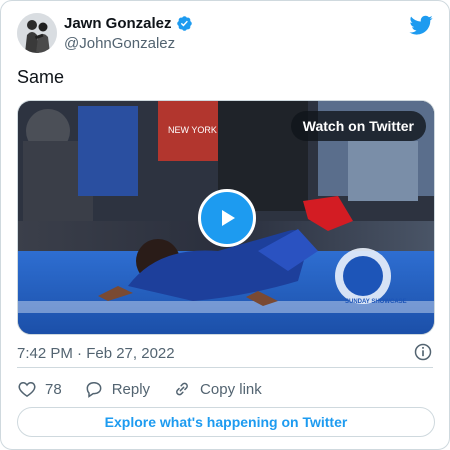  I want to click on like-button: 78, so click(39, 389).